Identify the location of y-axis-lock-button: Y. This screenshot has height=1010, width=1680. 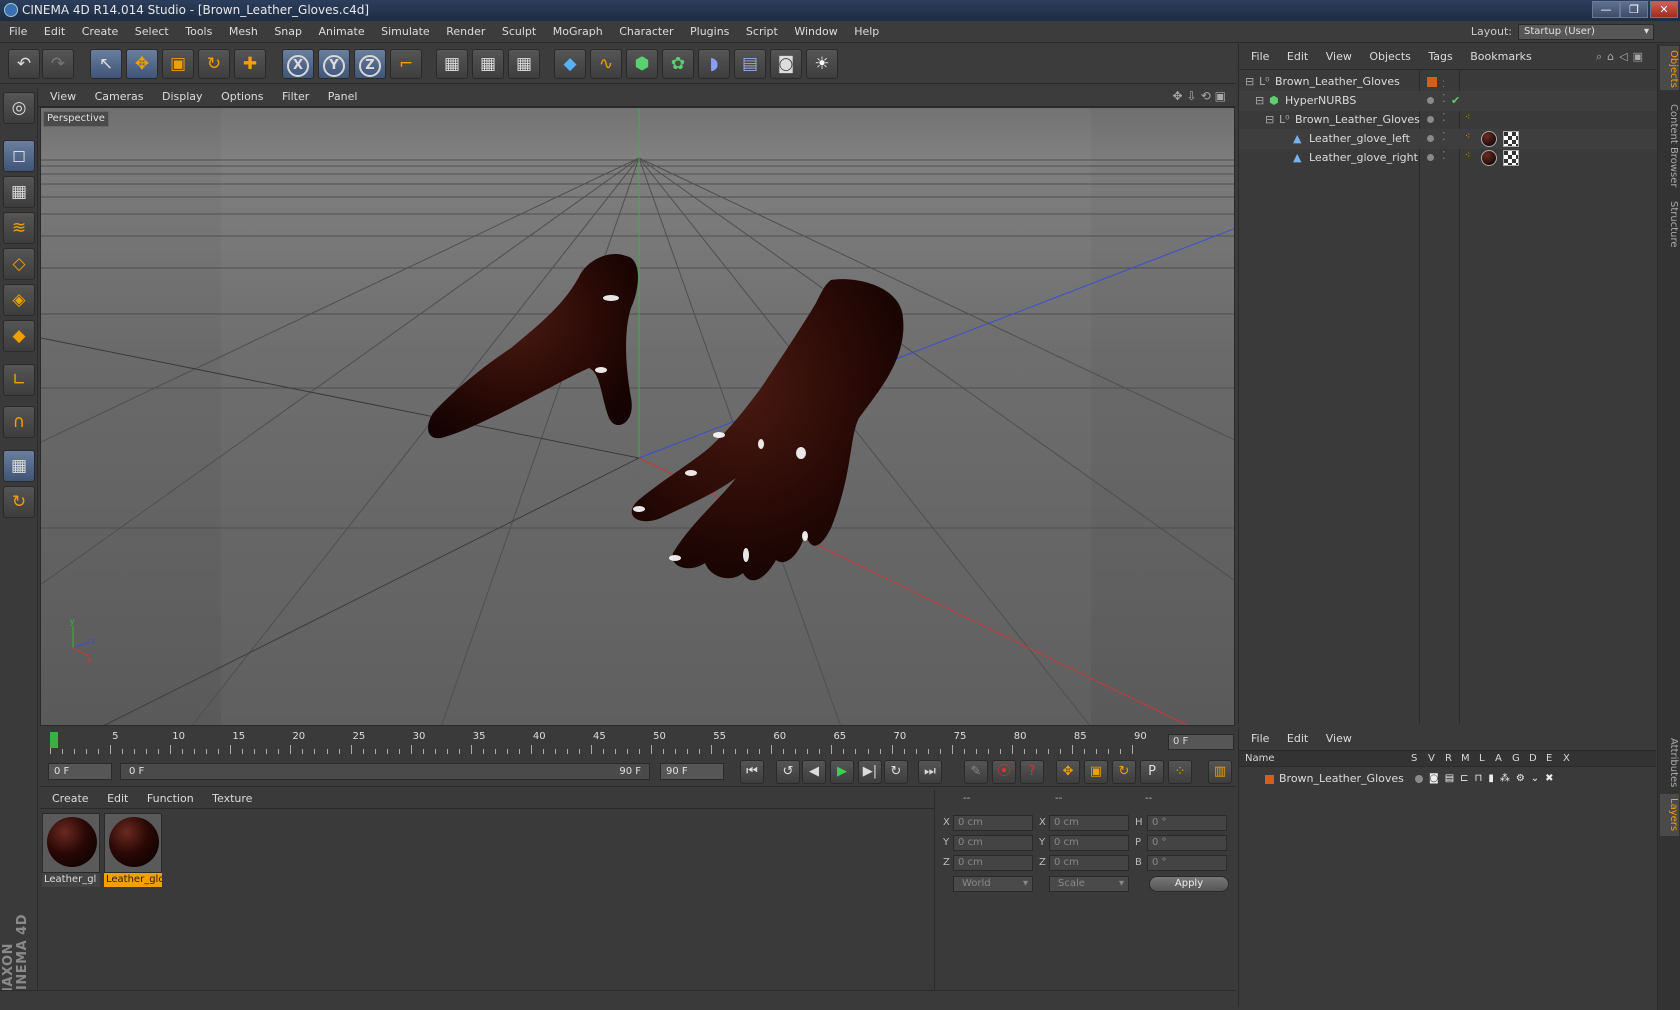
(334, 64).